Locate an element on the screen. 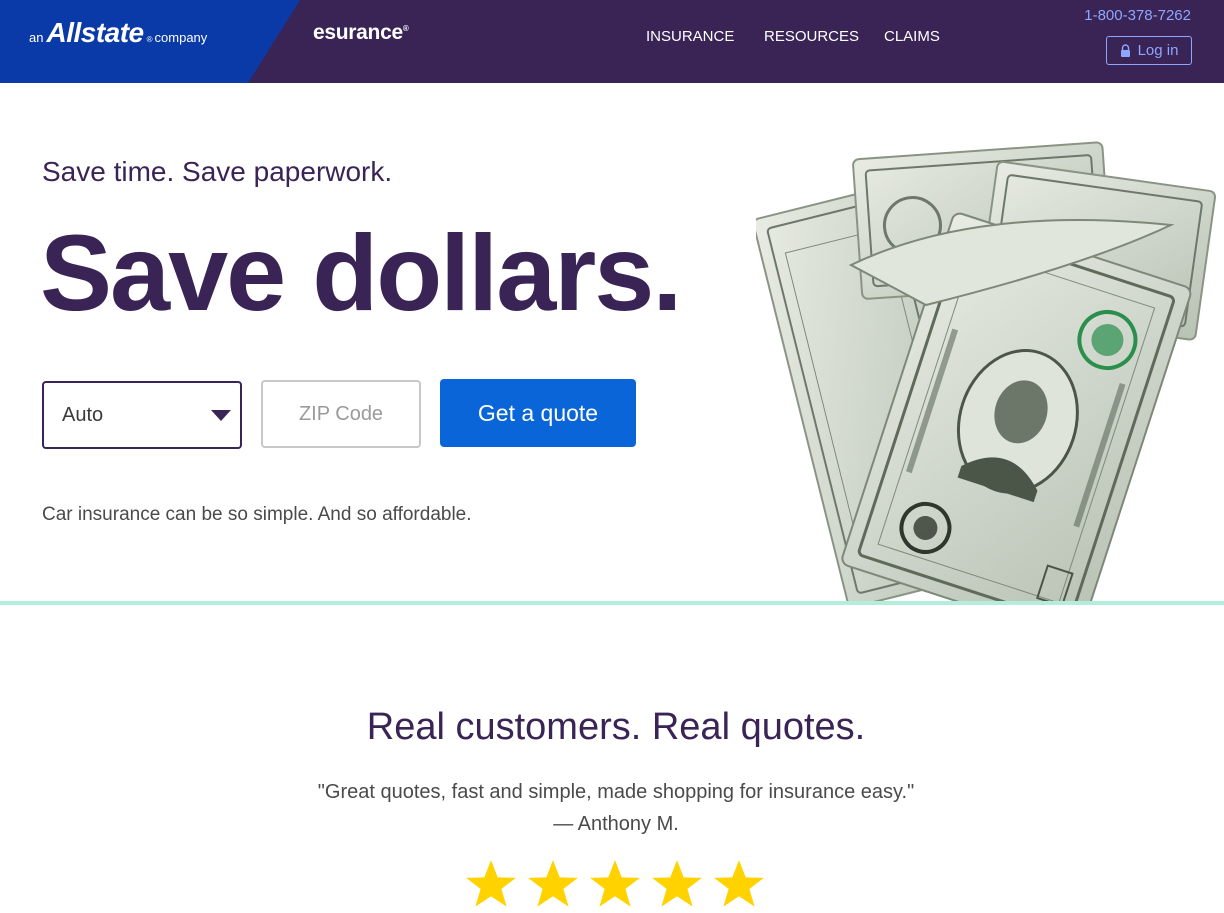 This screenshot has height=913, width=1224. allstate-logo-prefix: an is located at coordinates (36, 37).